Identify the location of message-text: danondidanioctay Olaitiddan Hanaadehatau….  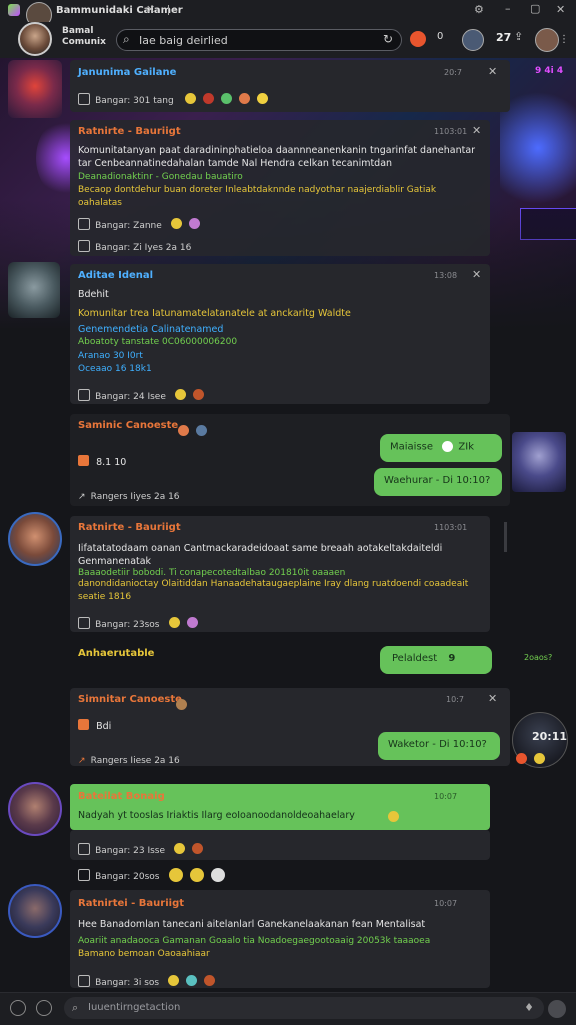
(273, 590).